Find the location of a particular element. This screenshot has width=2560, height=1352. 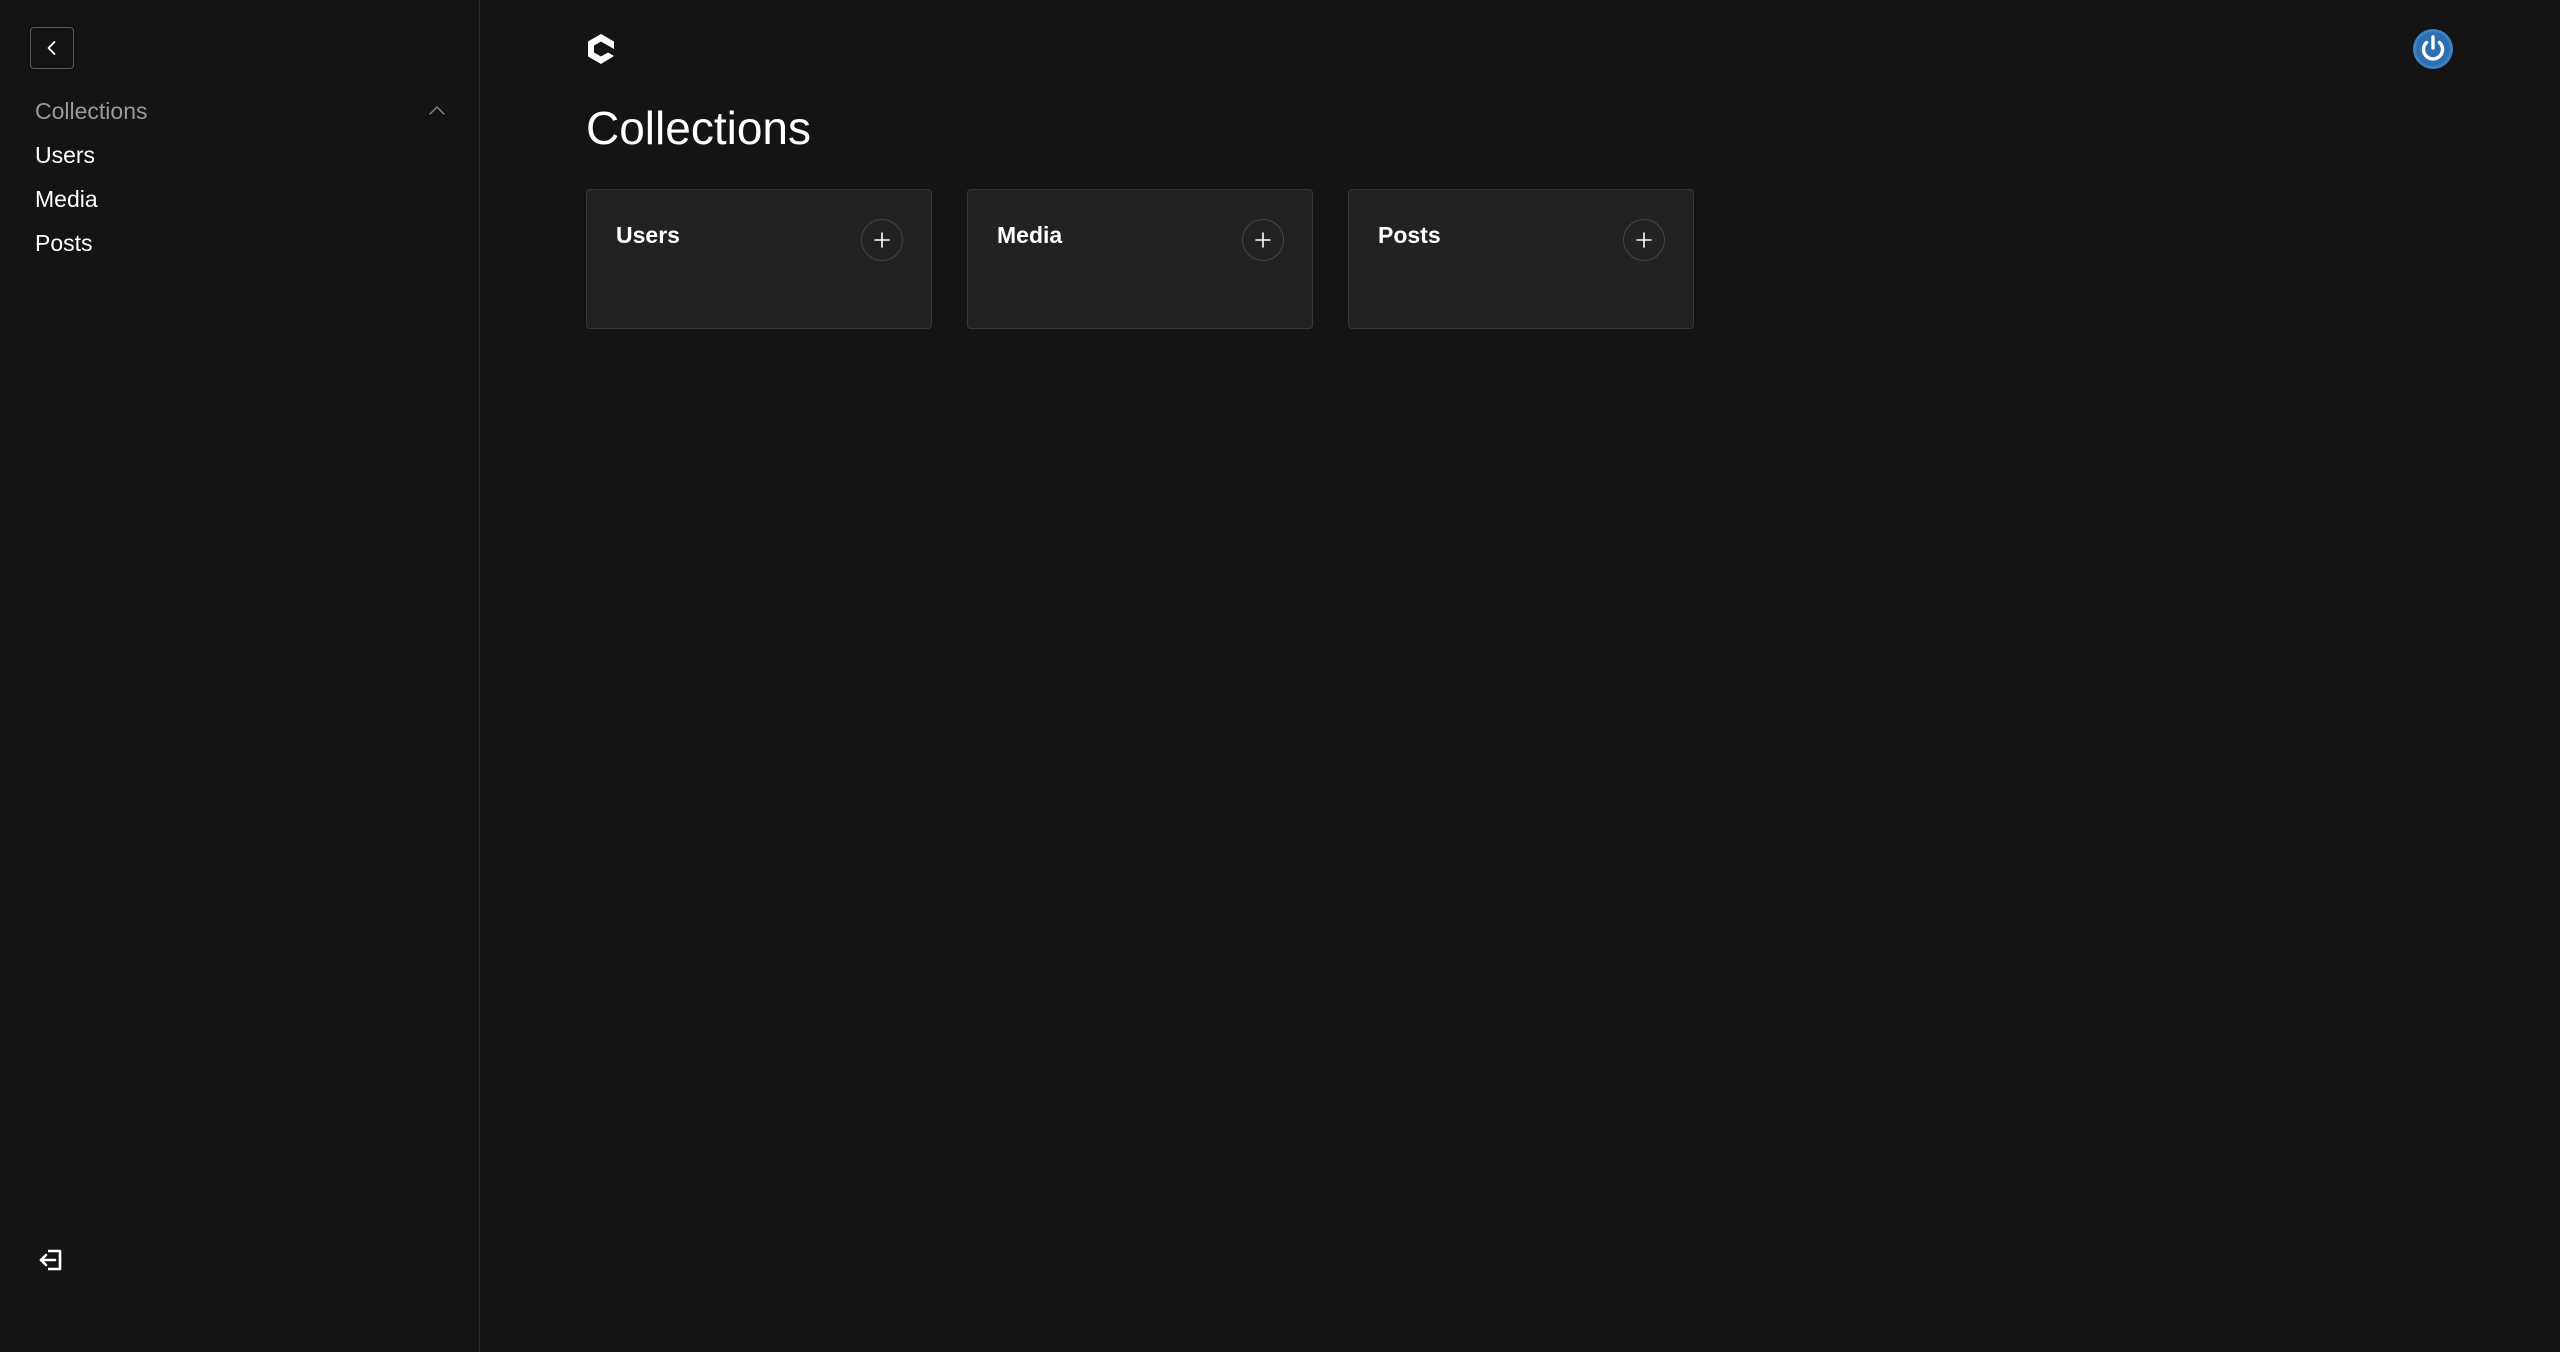

page-title: Collections is located at coordinates (698, 128).